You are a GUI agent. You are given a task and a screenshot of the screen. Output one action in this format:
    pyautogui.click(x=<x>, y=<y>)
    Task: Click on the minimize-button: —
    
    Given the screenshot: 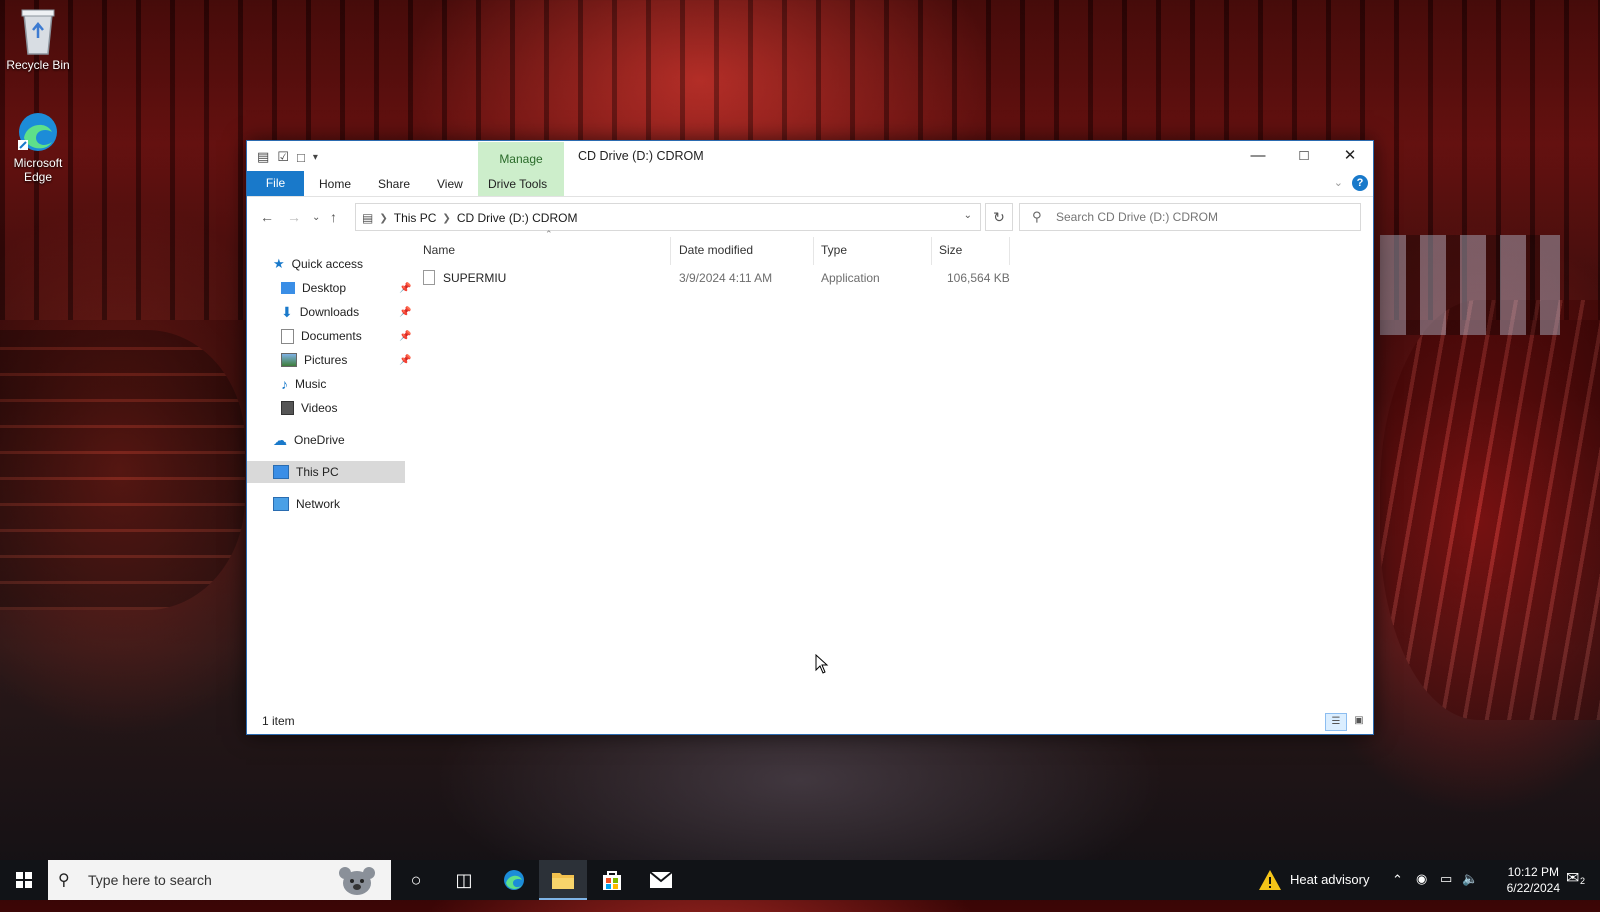 What is the action you would take?
    pyautogui.click(x=1258, y=156)
    